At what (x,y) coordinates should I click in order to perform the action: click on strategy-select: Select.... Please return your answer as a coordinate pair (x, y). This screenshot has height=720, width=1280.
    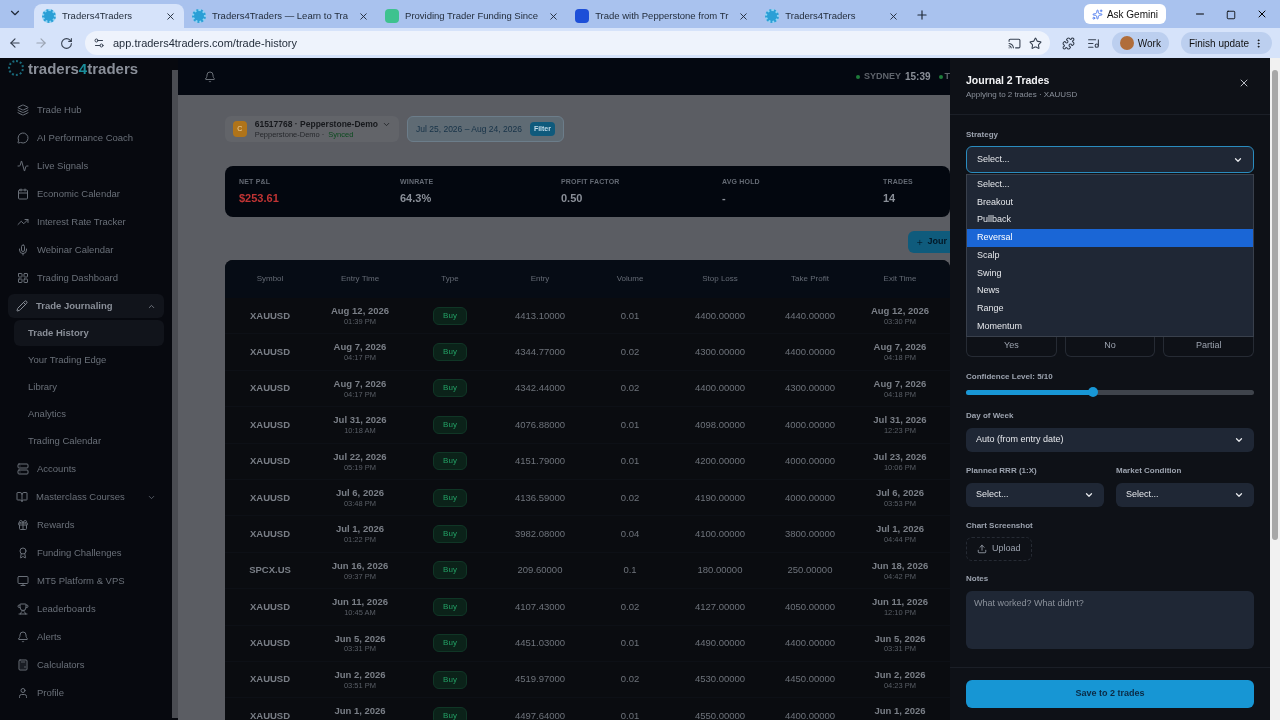
    Looking at the image, I should click on (1110, 159).